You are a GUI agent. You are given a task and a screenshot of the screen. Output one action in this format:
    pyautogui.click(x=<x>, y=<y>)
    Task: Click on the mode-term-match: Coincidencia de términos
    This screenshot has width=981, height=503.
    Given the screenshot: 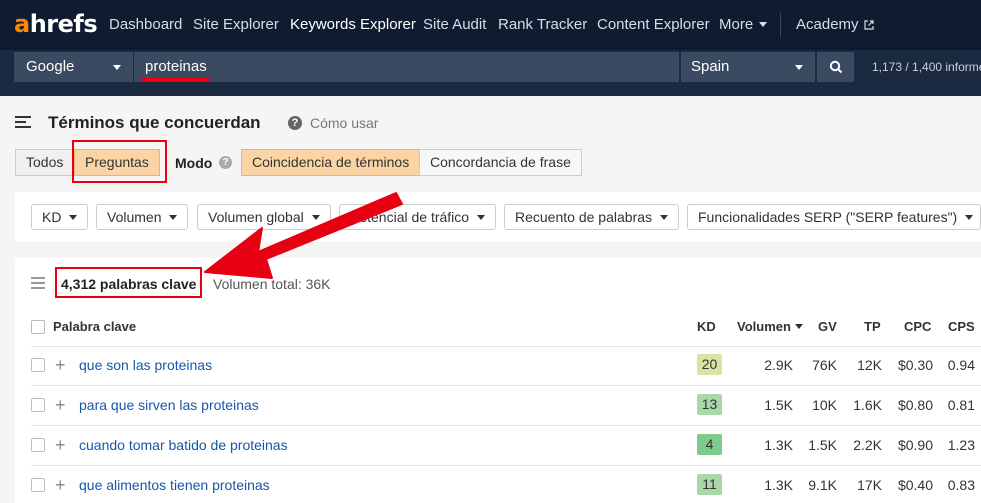 What is the action you would take?
    pyautogui.click(x=331, y=162)
    